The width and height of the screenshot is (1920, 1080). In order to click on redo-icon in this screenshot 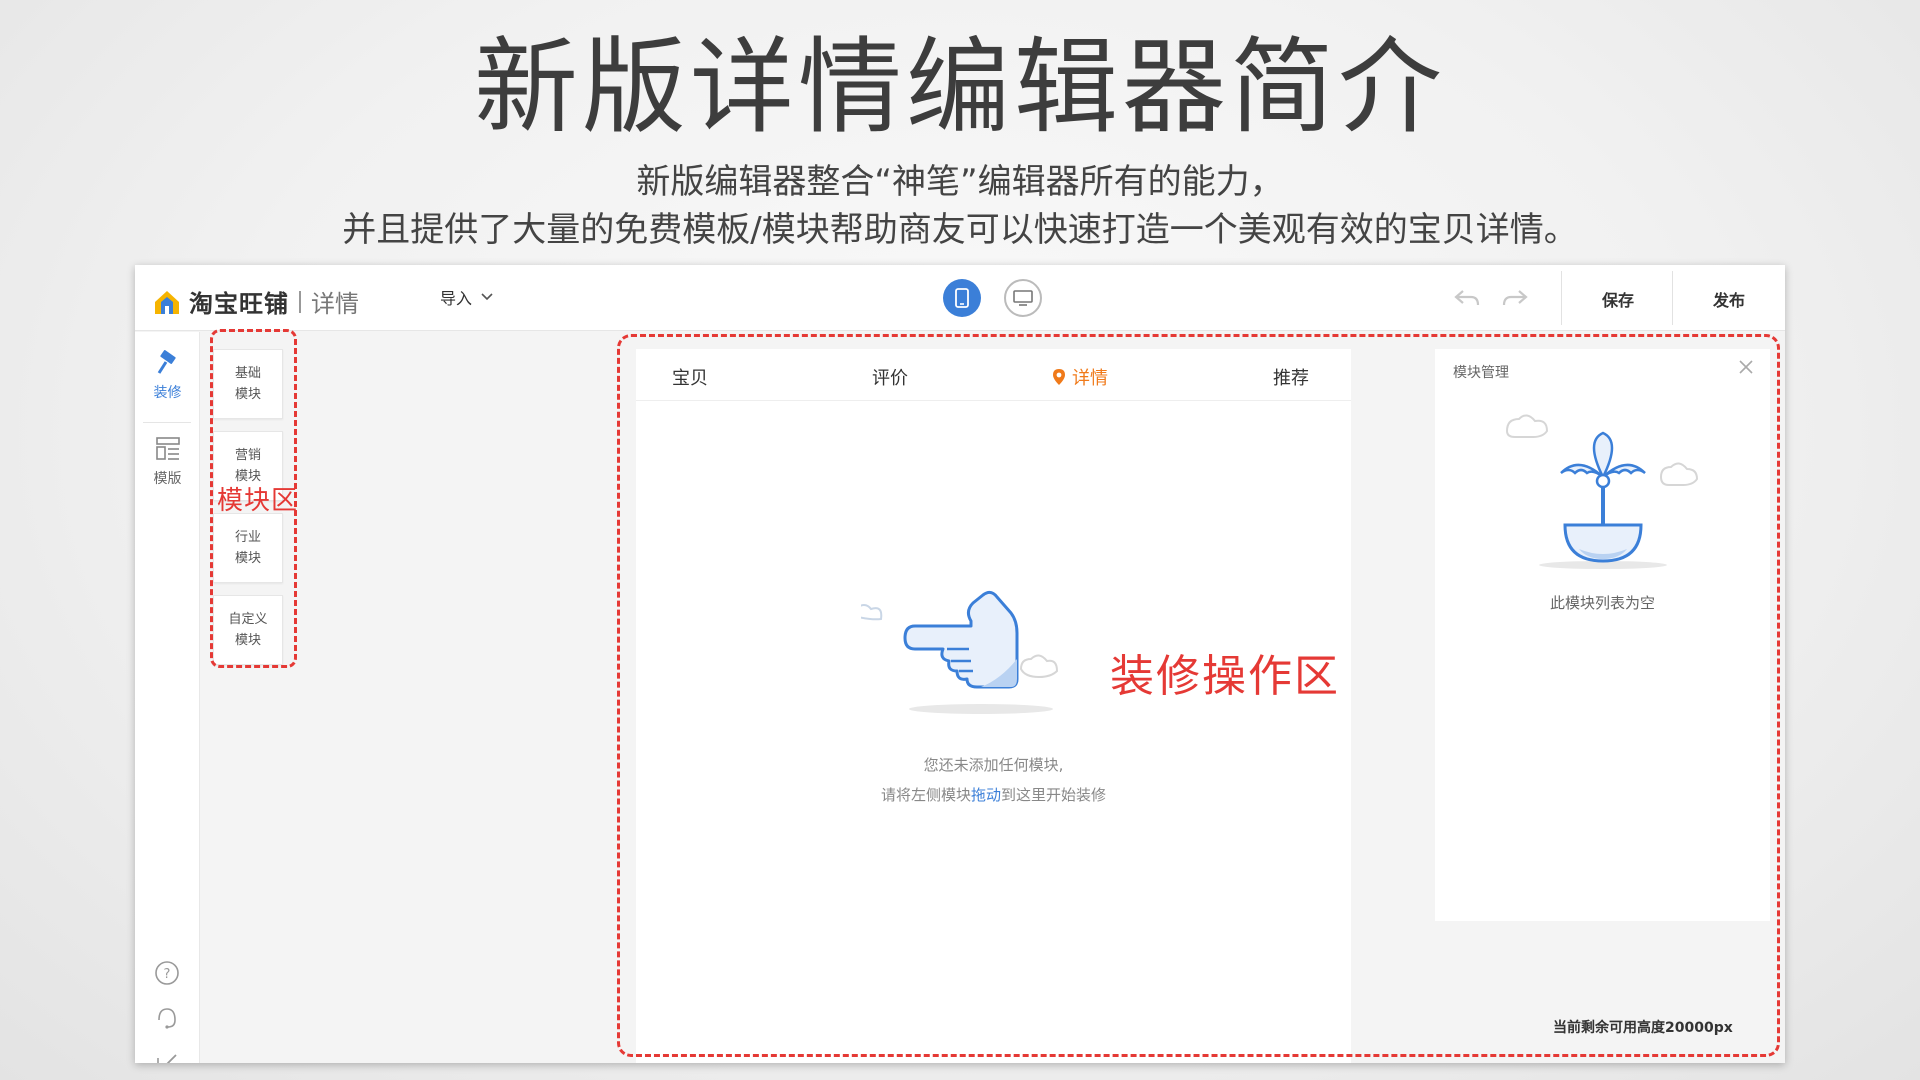, I will do `click(1515, 298)`.